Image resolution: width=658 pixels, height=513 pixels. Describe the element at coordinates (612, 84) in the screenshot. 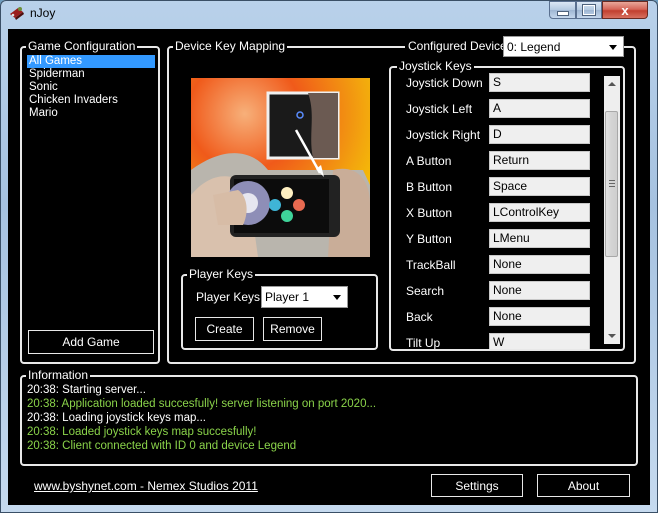

I see `scroll-up-arrow-icon` at that location.